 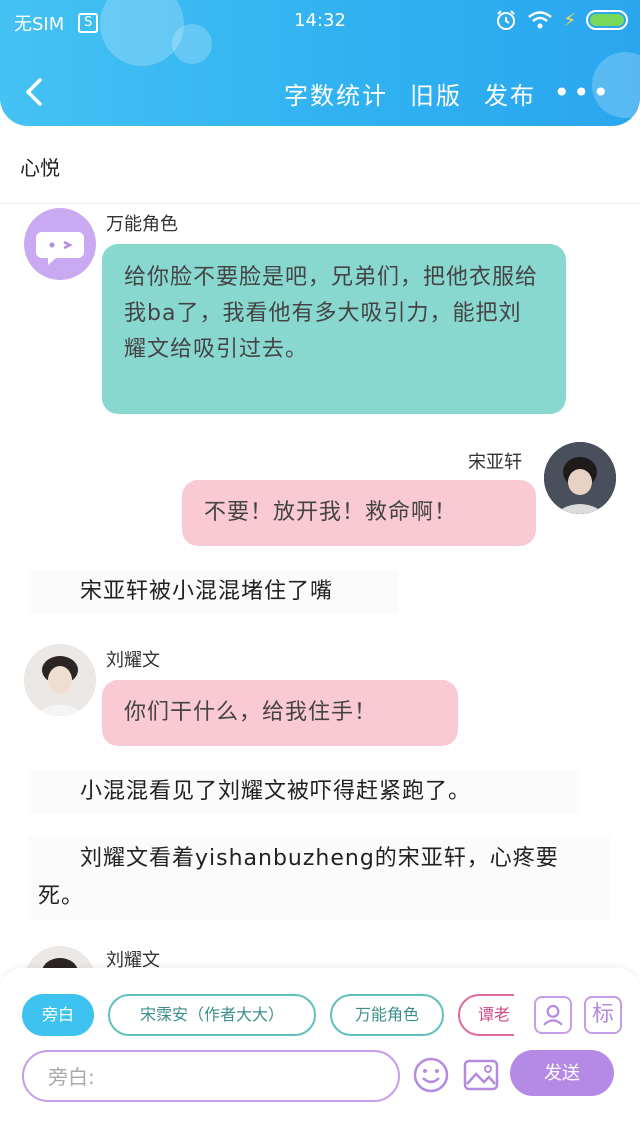 I want to click on system-bottom-bar, so click(x=320, y=1121).